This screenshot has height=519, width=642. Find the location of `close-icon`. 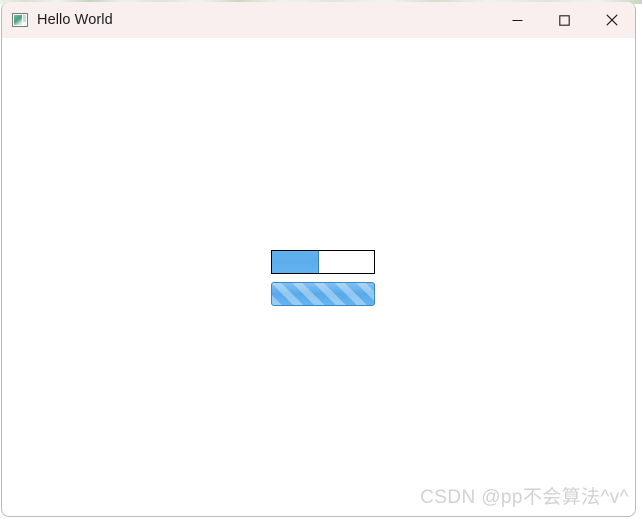

close-icon is located at coordinates (611, 20).